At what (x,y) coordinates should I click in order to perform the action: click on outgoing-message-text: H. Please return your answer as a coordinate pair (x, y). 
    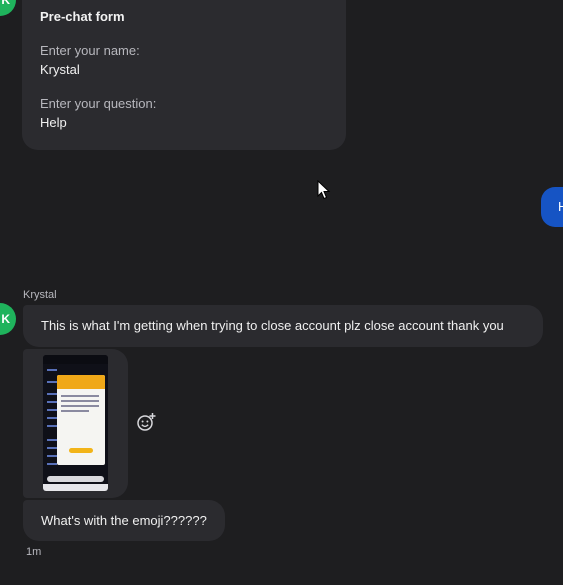
    Looking at the image, I should click on (560, 206).